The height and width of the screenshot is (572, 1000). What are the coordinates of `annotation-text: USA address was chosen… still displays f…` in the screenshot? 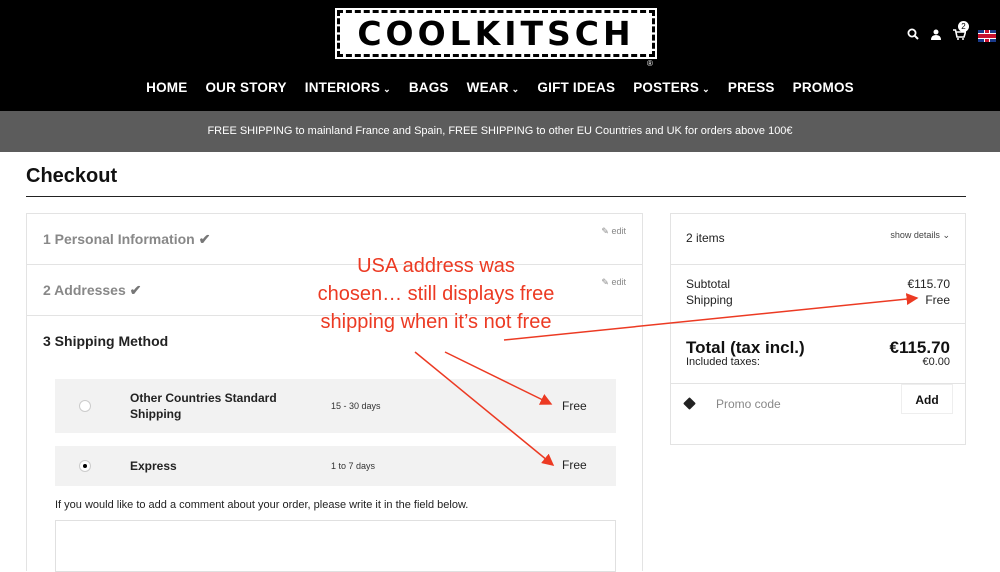 It's located at (436, 294).